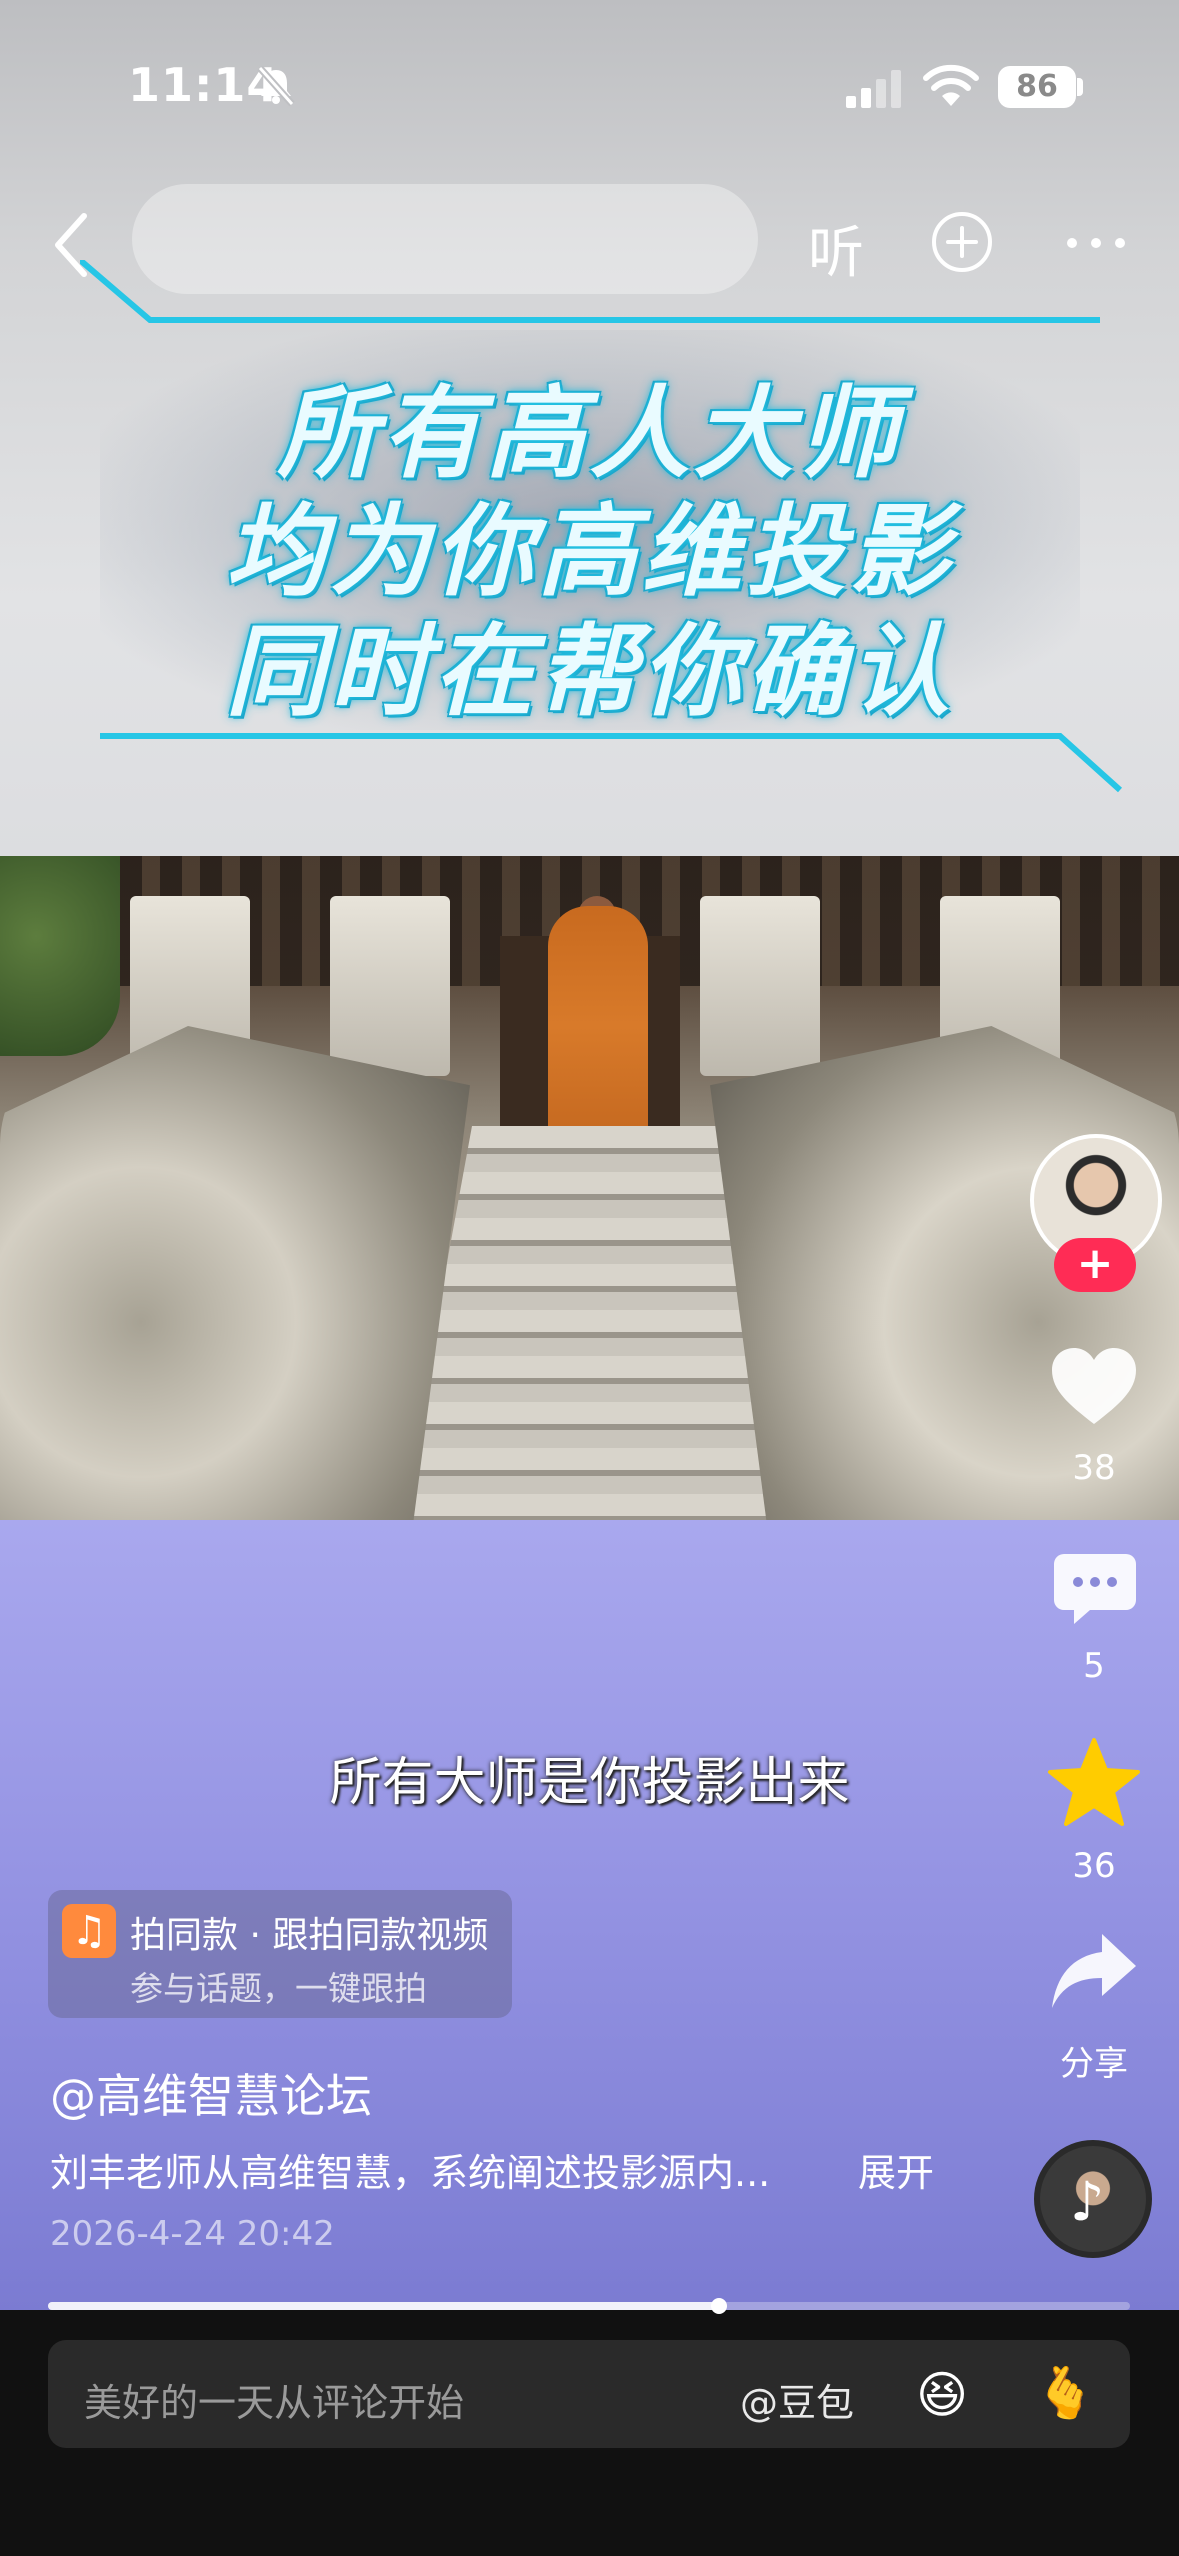 Image resolution: width=1179 pixels, height=2556 pixels. I want to click on banner-top-line, so click(590, 291).